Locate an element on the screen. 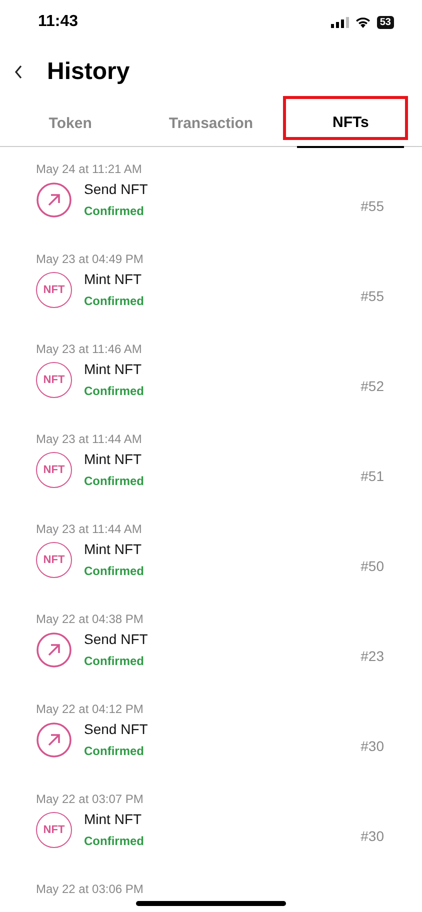 The image size is (422, 912). tab: NFTs is located at coordinates (350, 124).